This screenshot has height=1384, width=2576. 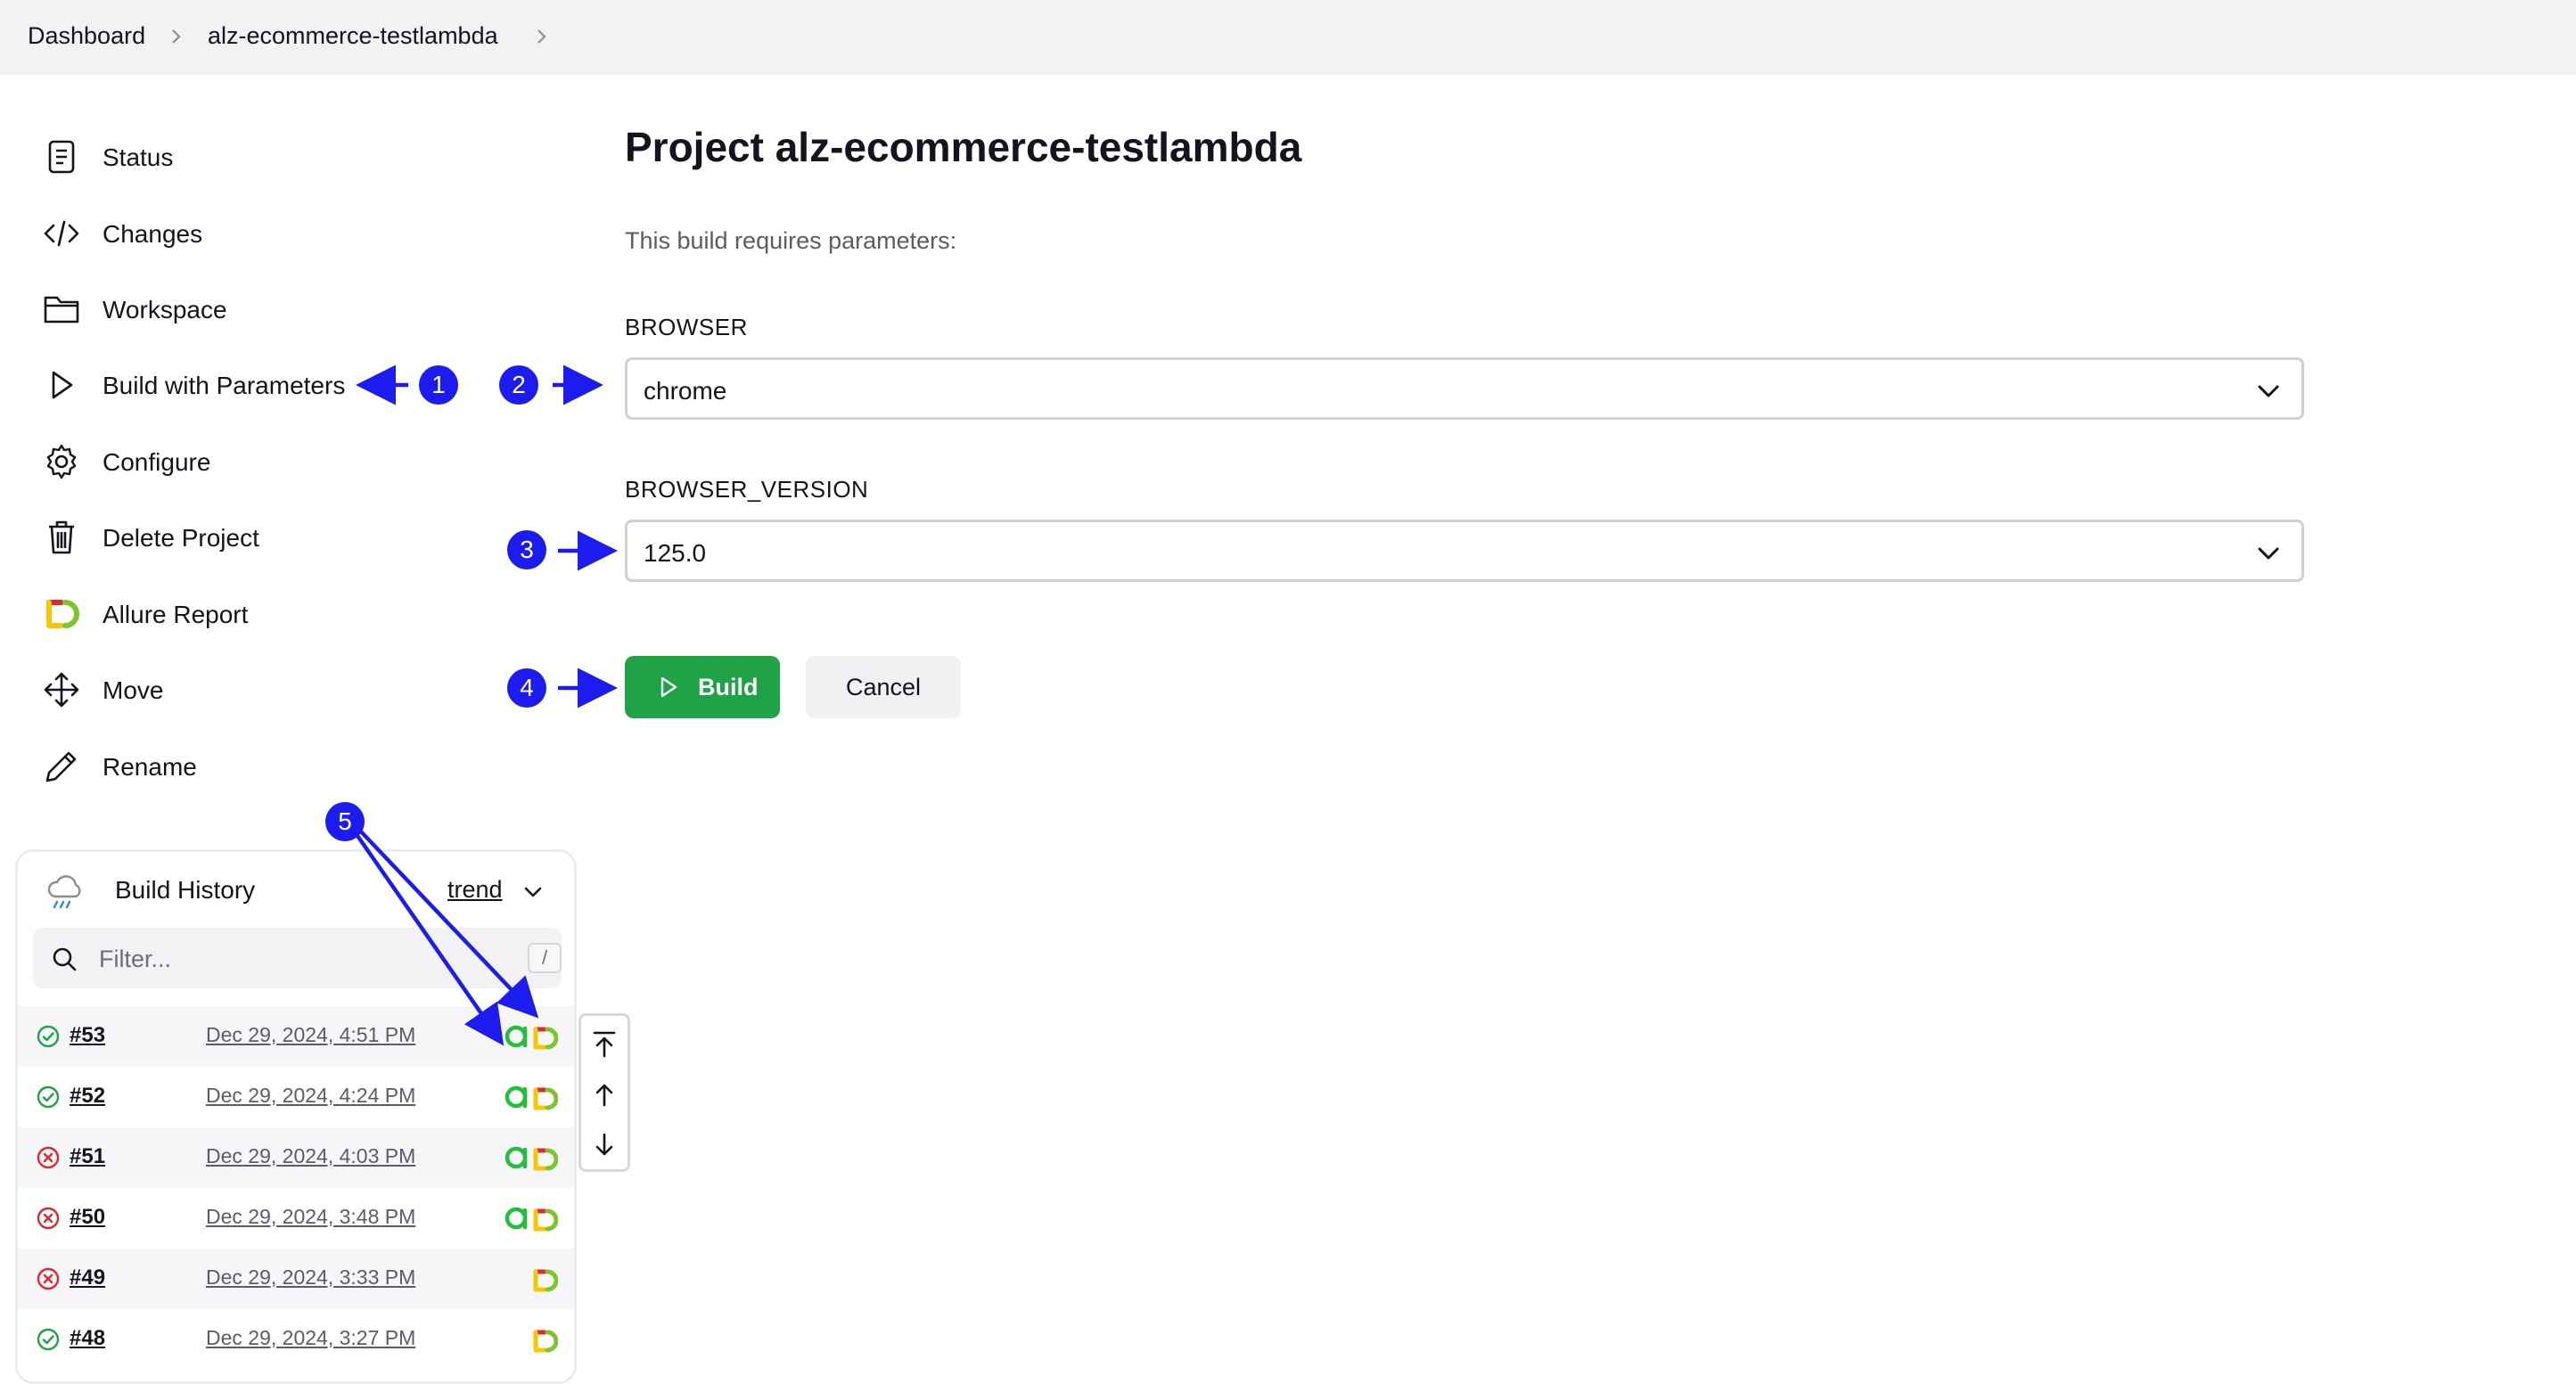 What do you see at coordinates (526, 688) in the screenshot?
I see `annotation-badge: 4` at bounding box center [526, 688].